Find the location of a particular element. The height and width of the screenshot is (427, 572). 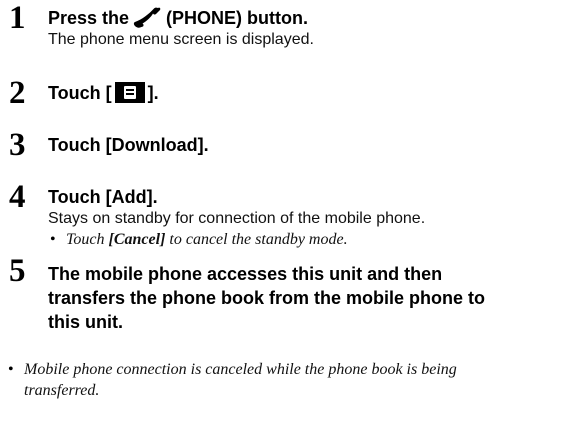

phone-book-icon is located at coordinates (129, 92).